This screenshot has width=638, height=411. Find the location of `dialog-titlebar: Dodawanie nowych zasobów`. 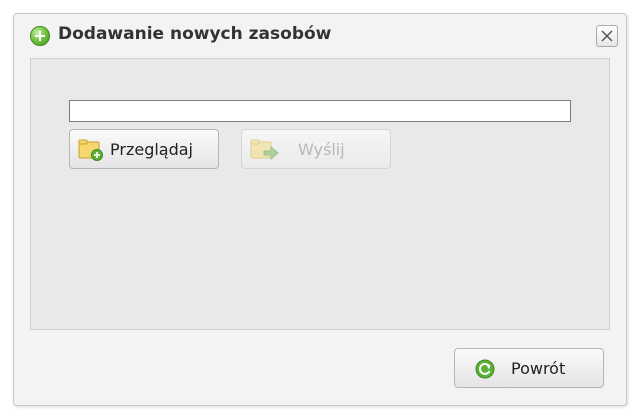

dialog-titlebar: Dodawanie nowych zasobów is located at coordinates (320, 36).